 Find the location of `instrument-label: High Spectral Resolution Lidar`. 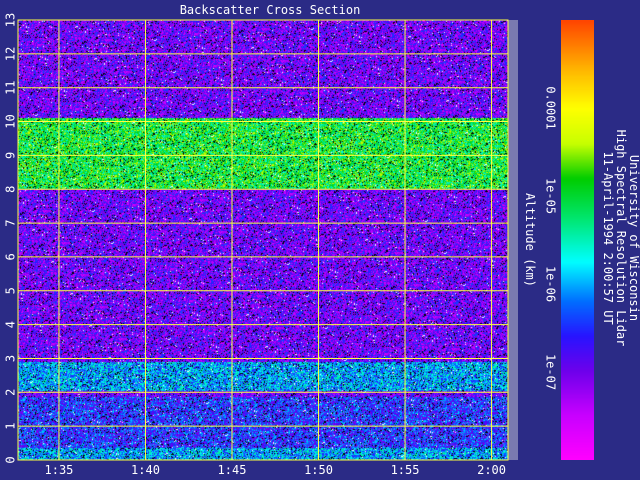

instrument-label: High Spectral Resolution Lidar is located at coordinates (621, 238).